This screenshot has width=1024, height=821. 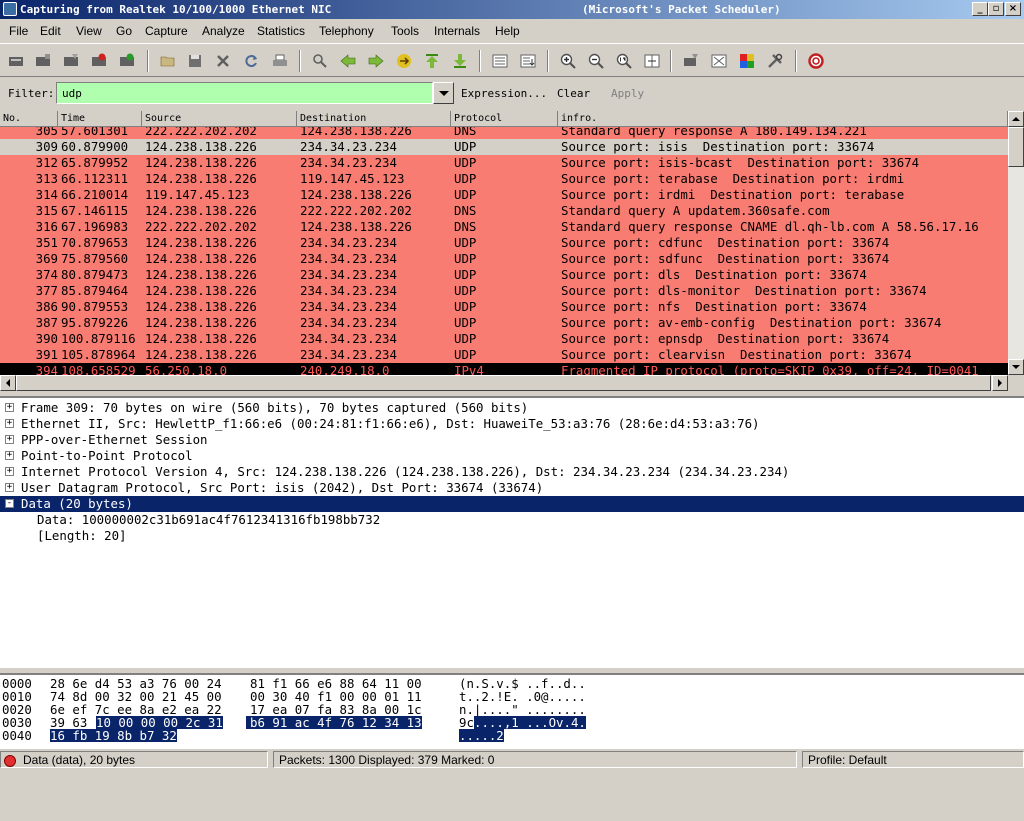 What do you see at coordinates (223, 31) in the screenshot?
I see `menu-analyze: Analyze` at bounding box center [223, 31].